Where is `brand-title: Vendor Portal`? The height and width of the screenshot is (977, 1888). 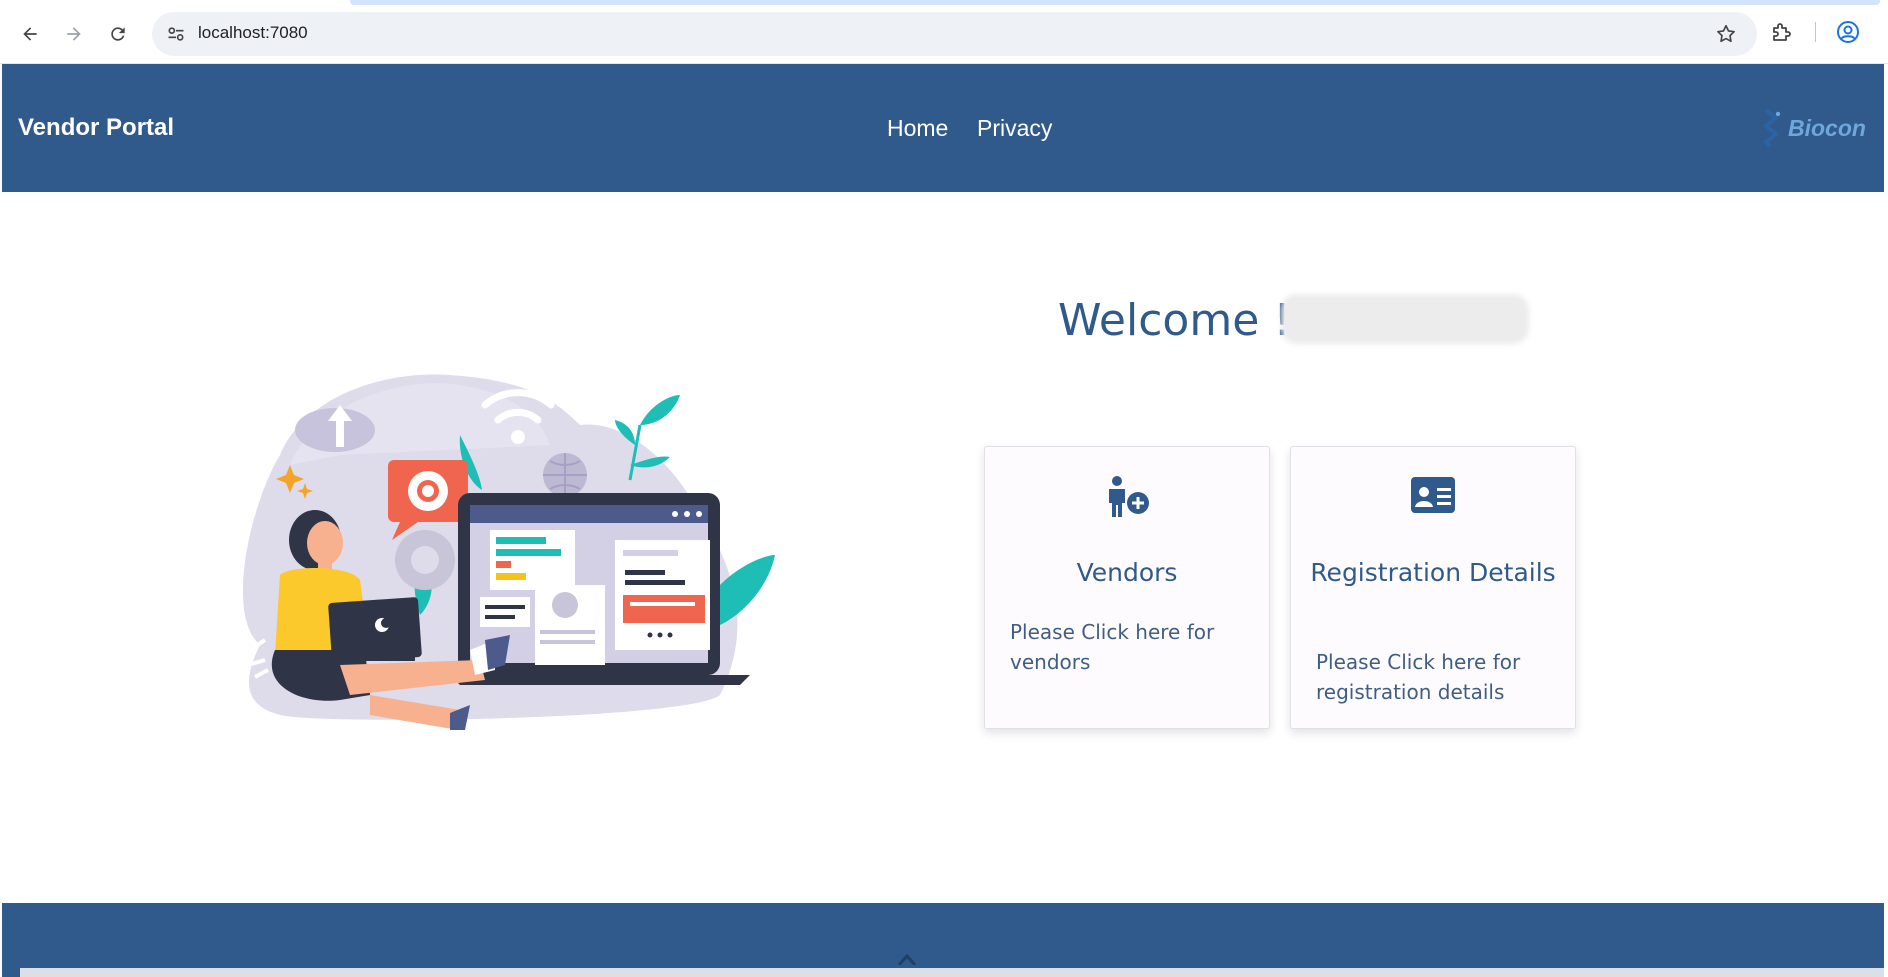 brand-title: Vendor Portal is located at coordinates (96, 128).